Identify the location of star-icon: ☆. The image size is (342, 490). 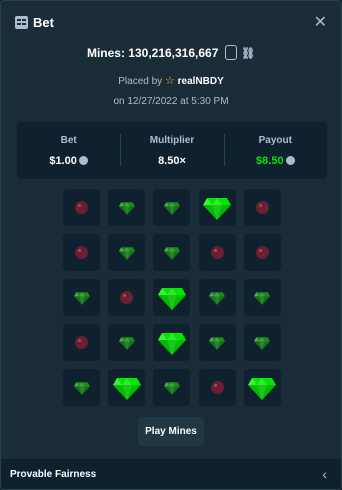
(169, 81).